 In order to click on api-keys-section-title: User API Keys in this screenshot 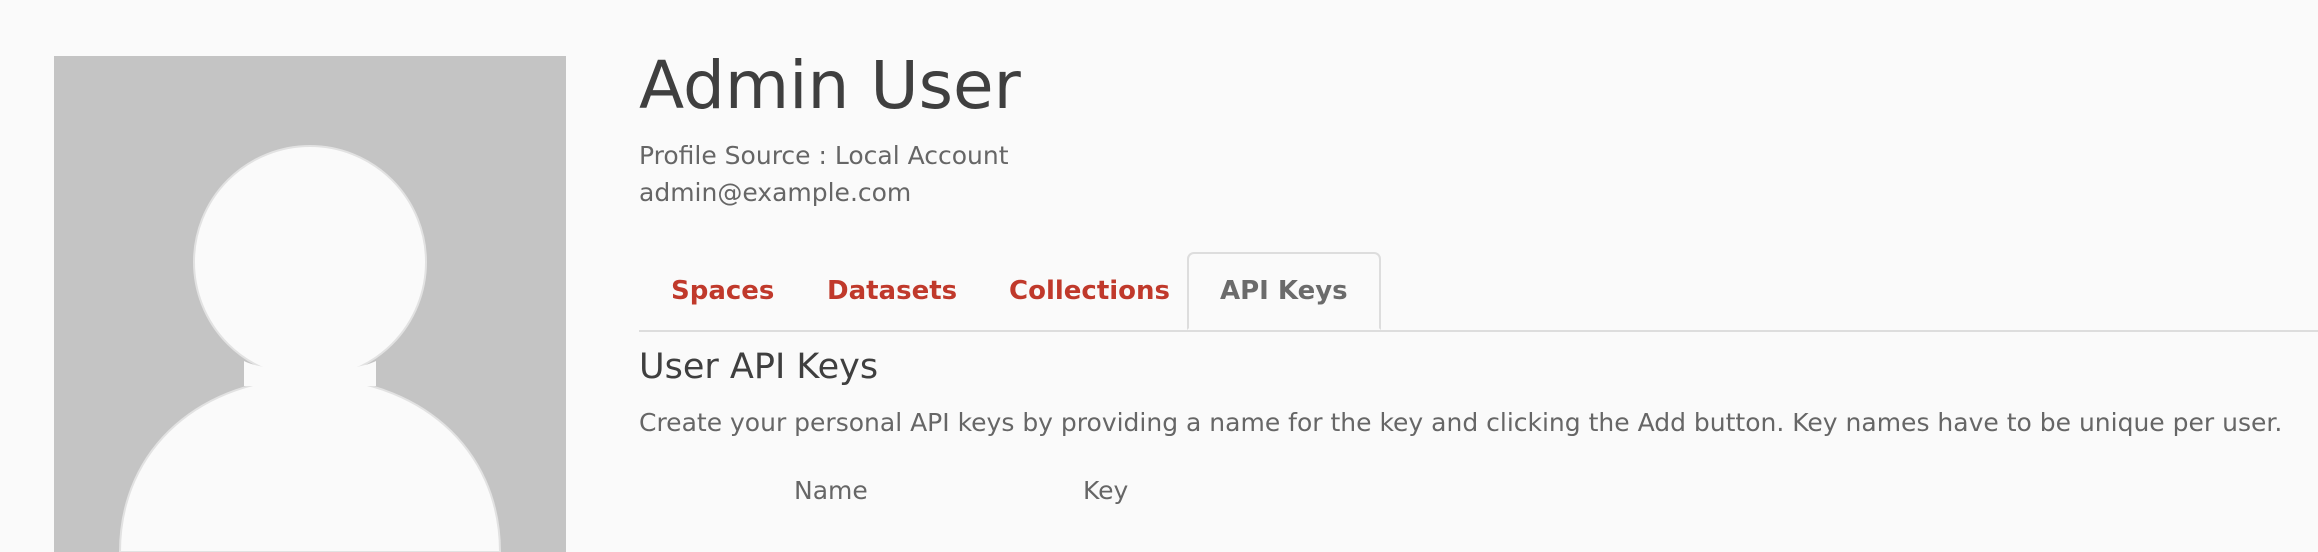, I will do `click(759, 367)`.